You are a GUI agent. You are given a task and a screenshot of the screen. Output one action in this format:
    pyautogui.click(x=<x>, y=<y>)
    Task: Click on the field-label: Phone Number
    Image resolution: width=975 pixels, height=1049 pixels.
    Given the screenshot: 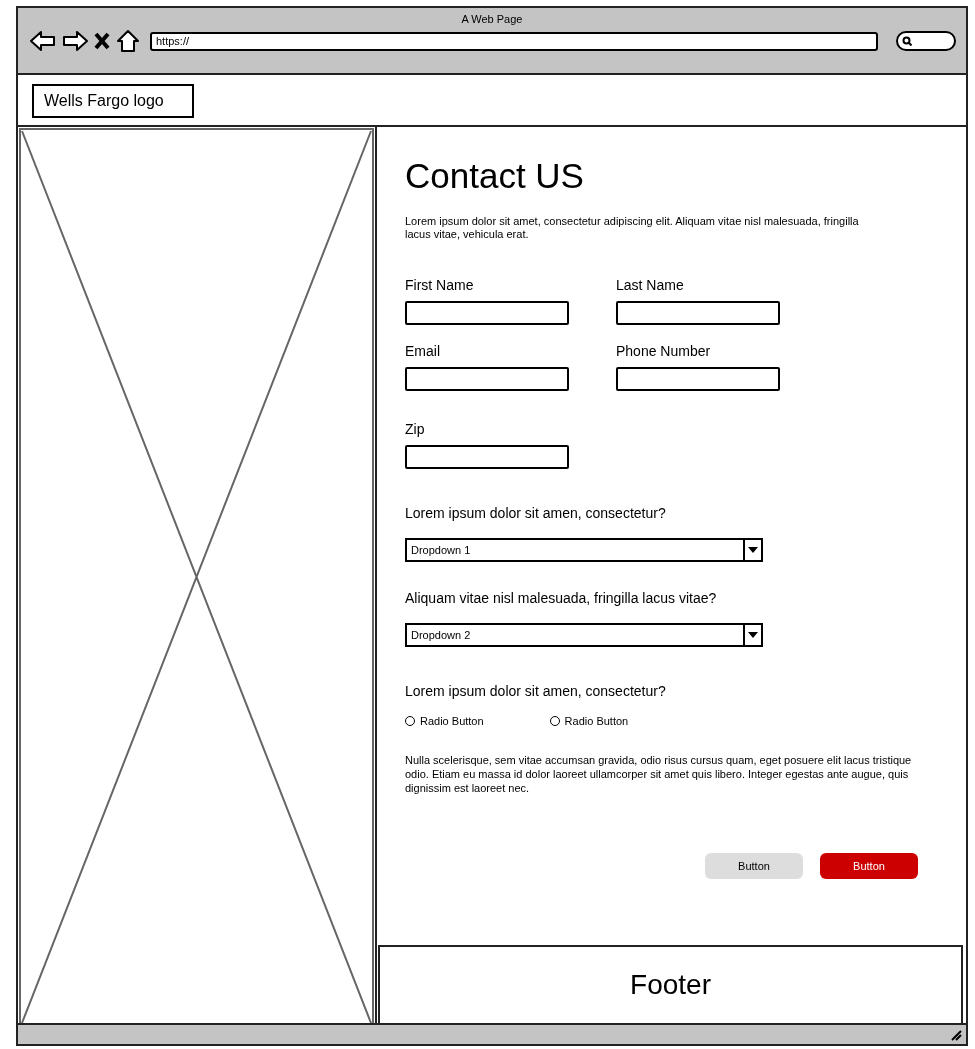 What is the action you would take?
    pyautogui.click(x=664, y=351)
    